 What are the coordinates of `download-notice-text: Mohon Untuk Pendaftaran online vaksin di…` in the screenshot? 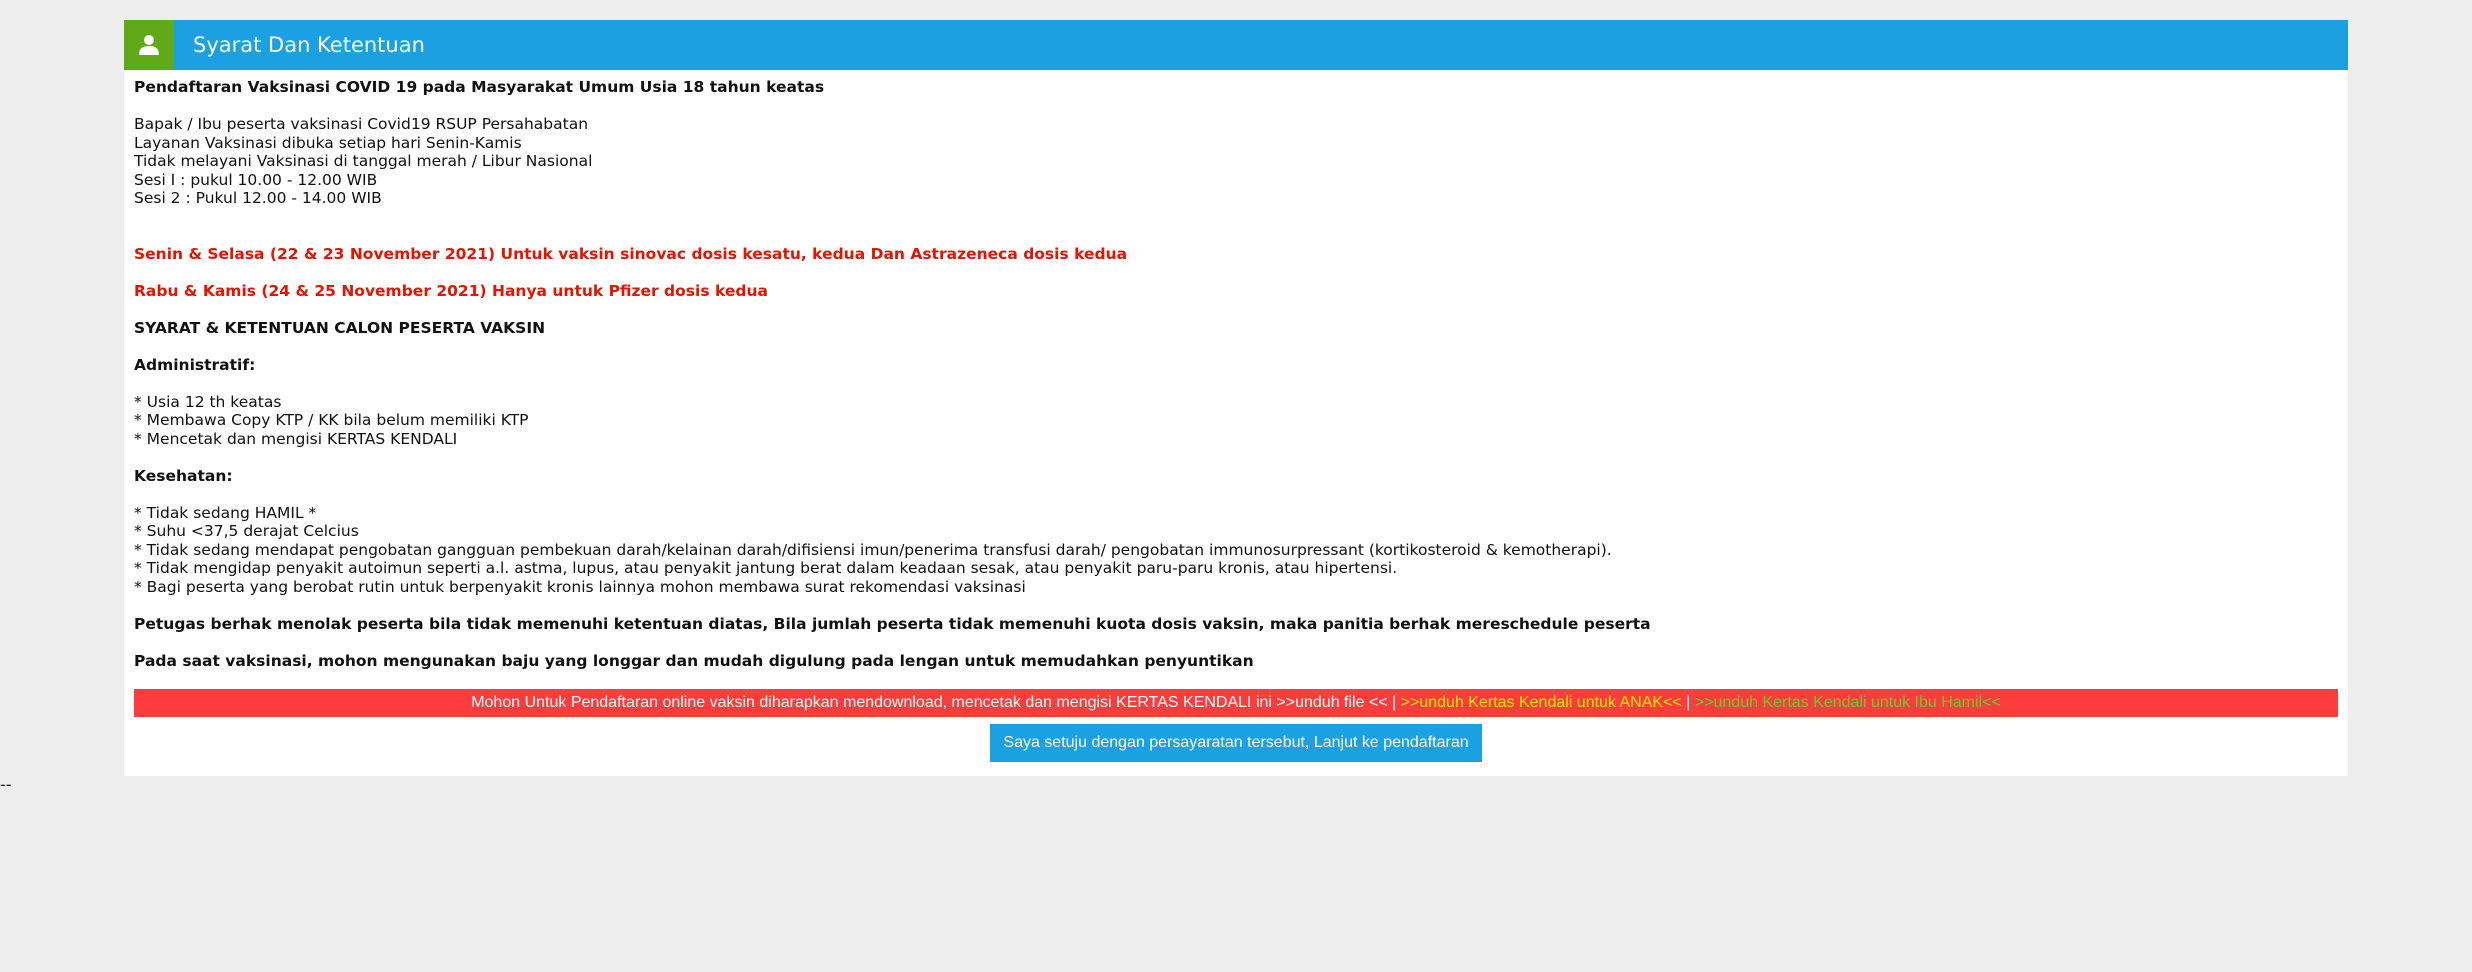 It's located at (874, 702).